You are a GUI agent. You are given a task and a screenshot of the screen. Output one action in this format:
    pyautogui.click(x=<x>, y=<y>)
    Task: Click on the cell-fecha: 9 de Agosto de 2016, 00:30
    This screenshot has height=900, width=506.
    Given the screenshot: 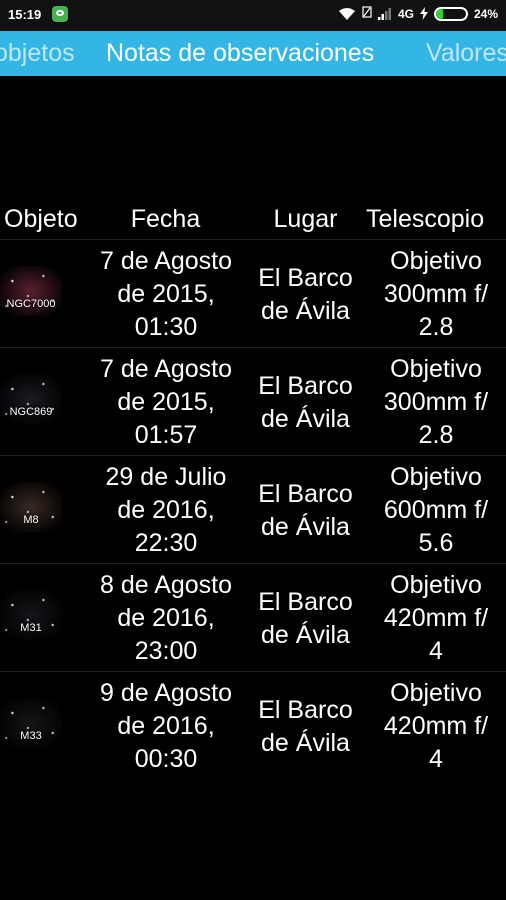 What is the action you would take?
    pyautogui.click(x=166, y=726)
    